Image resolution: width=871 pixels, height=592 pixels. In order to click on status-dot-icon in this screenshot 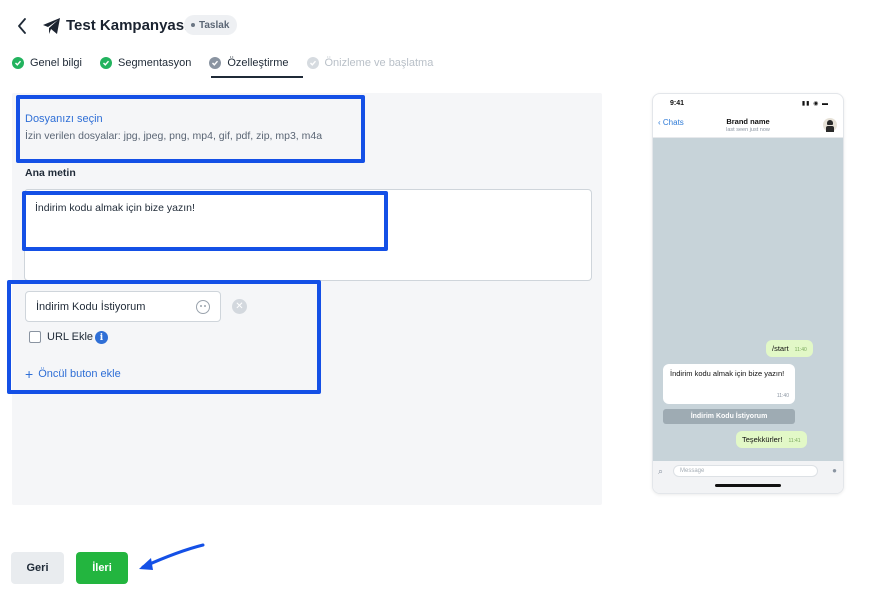, I will do `click(193, 25)`.